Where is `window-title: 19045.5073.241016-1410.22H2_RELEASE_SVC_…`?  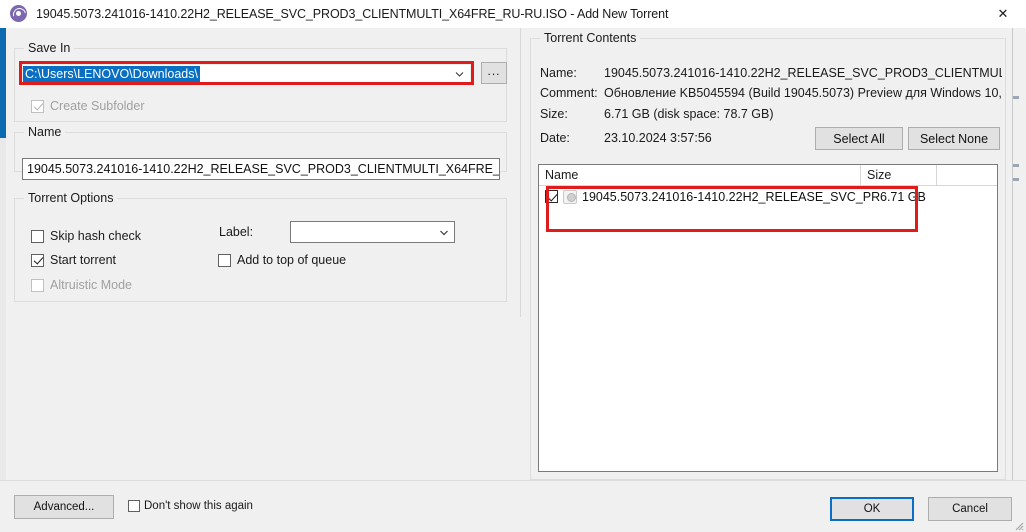 window-title: 19045.5073.241016-1410.22H2_RELEASE_SVC_… is located at coordinates (352, 13).